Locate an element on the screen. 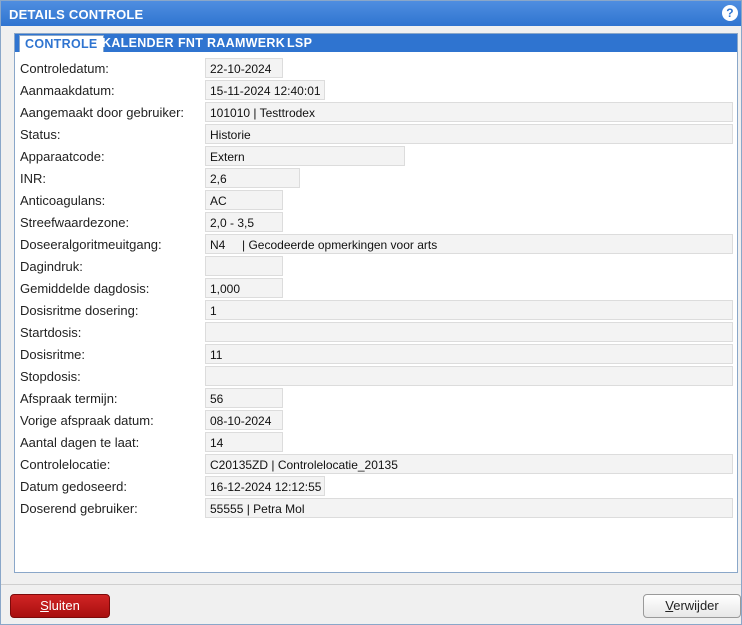 This screenshot has height=625, width=742. footer-divider is located at coordinates (371, 584).